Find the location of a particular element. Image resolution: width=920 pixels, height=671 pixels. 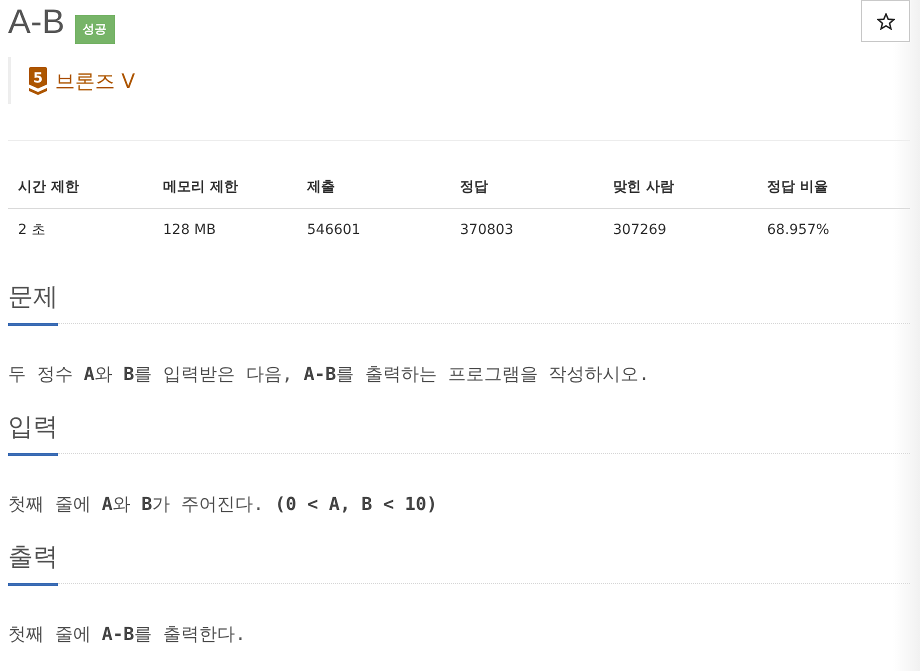

table-cell: 370803 is located at coordinates (526, 229).